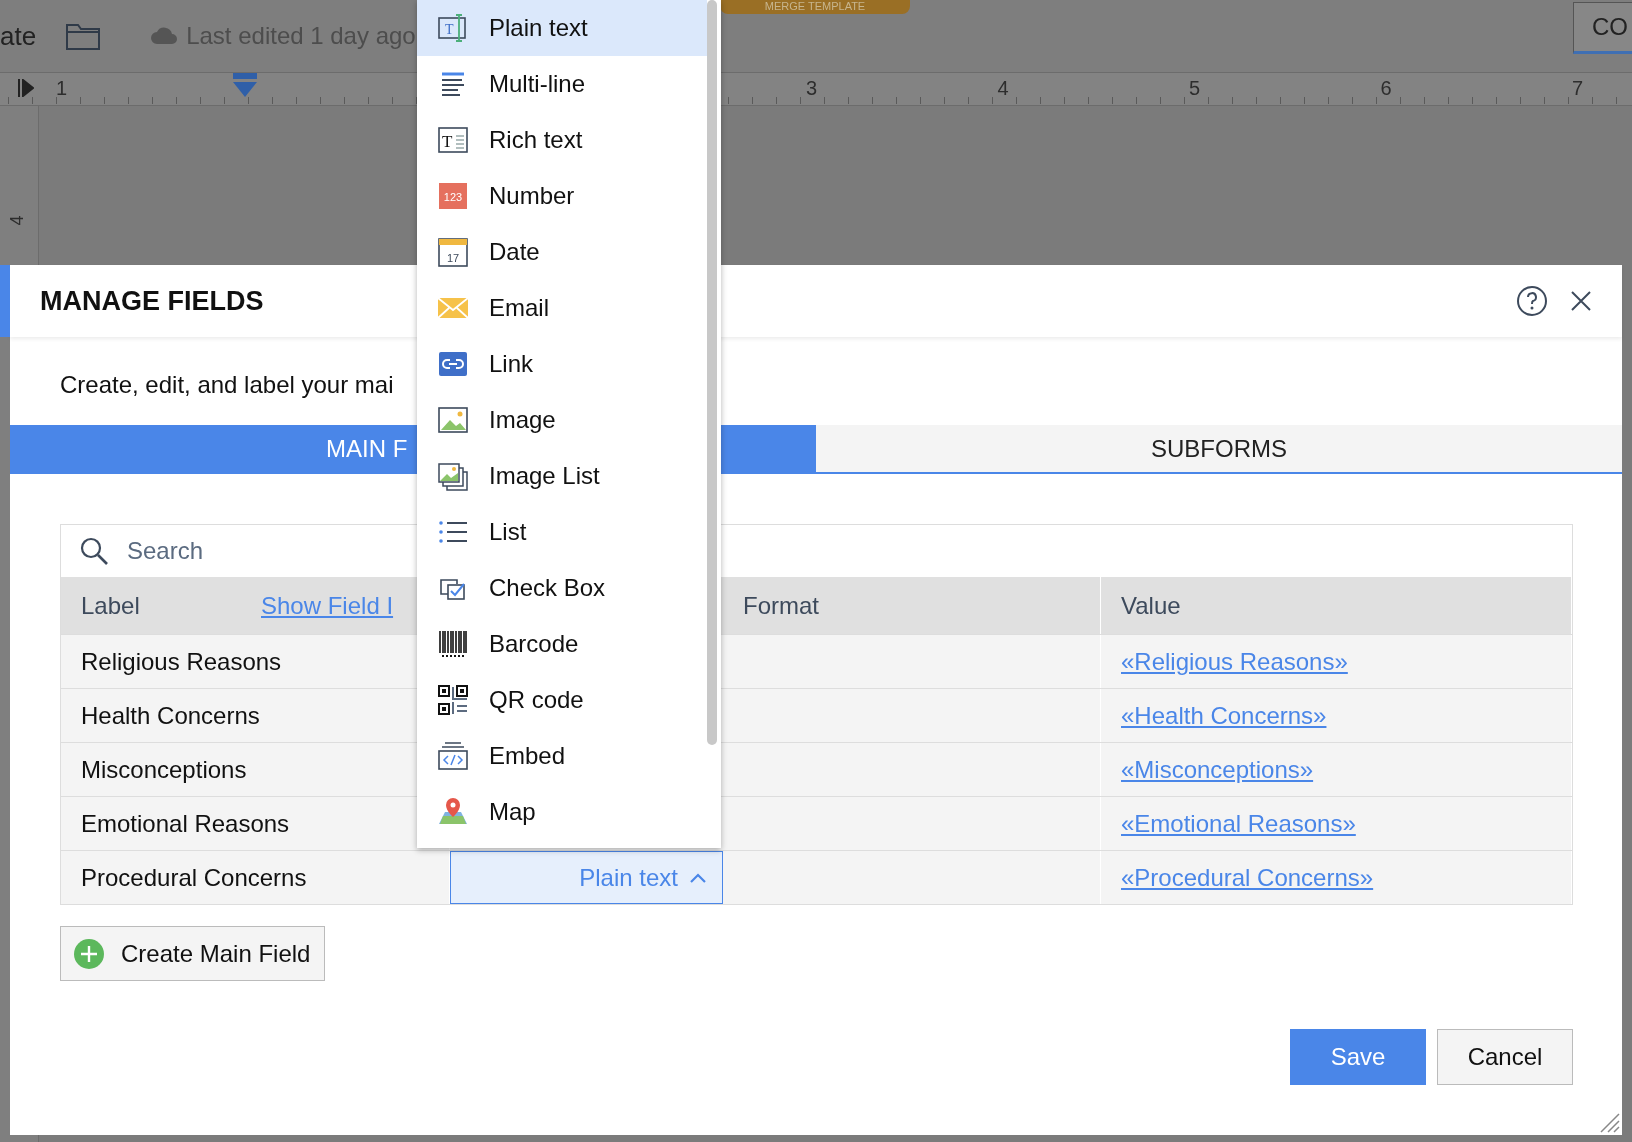 The width and height of the screenshot is (1632, 1142). I want to click on ruler-number: 6, so click(1386, 88).